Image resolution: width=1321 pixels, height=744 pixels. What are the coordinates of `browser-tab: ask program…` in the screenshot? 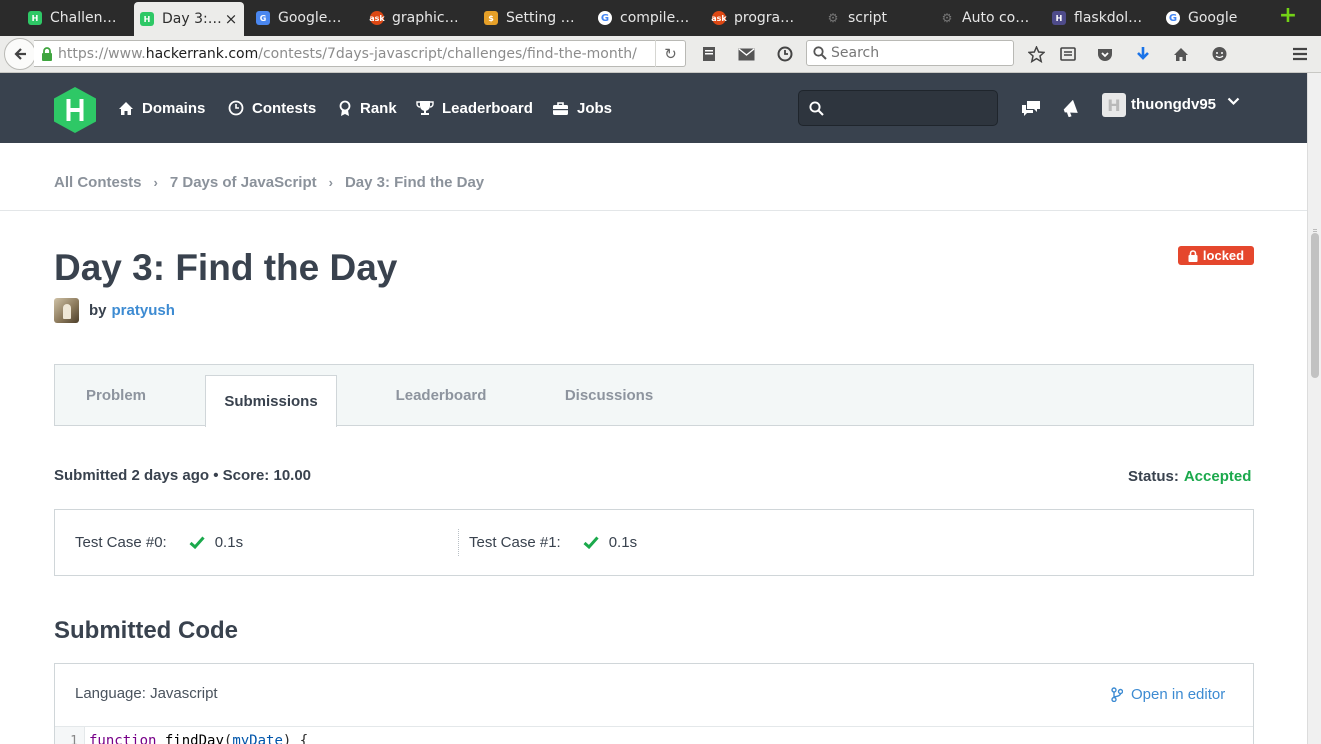 It's located at (759, 18).